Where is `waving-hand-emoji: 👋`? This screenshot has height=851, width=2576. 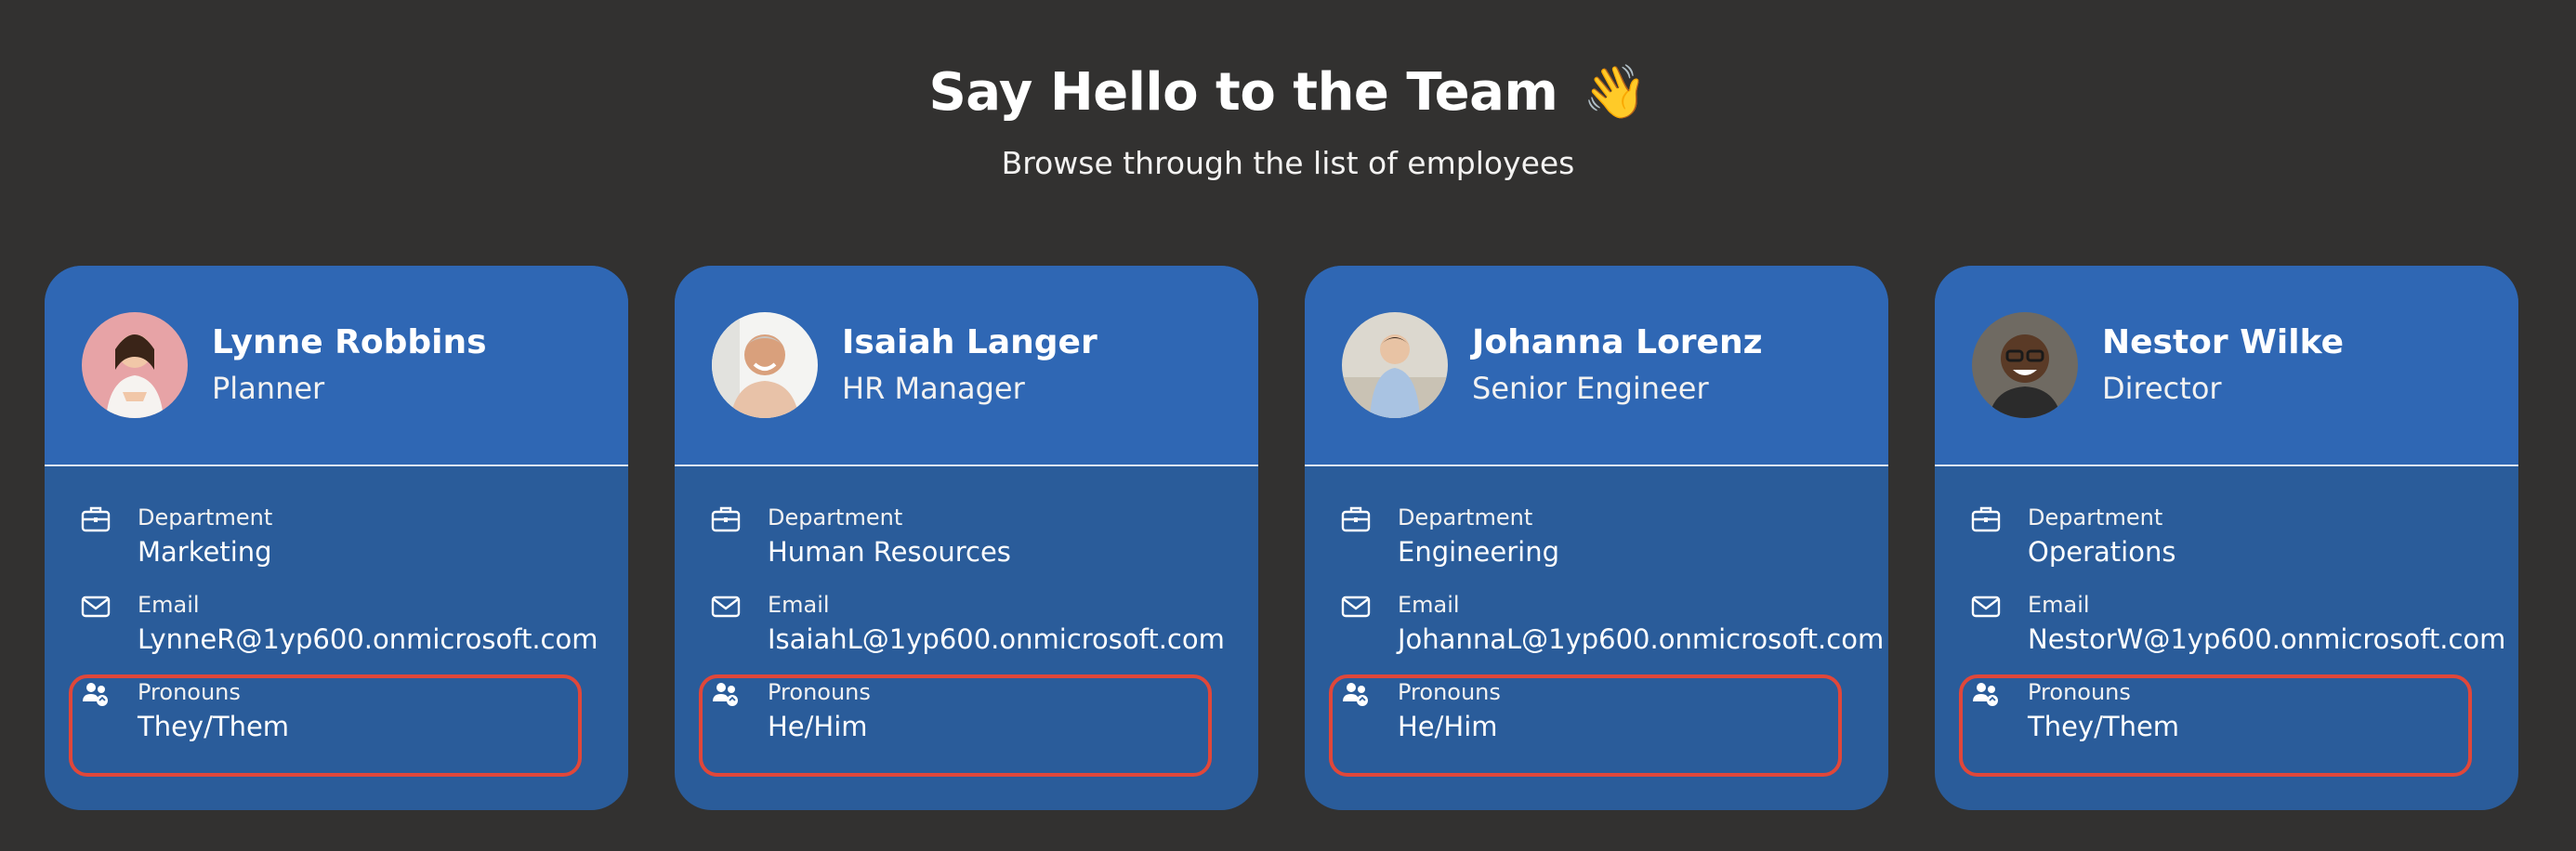 waving-hand-emoji: 👋 is located at coordinates (1615, 92).